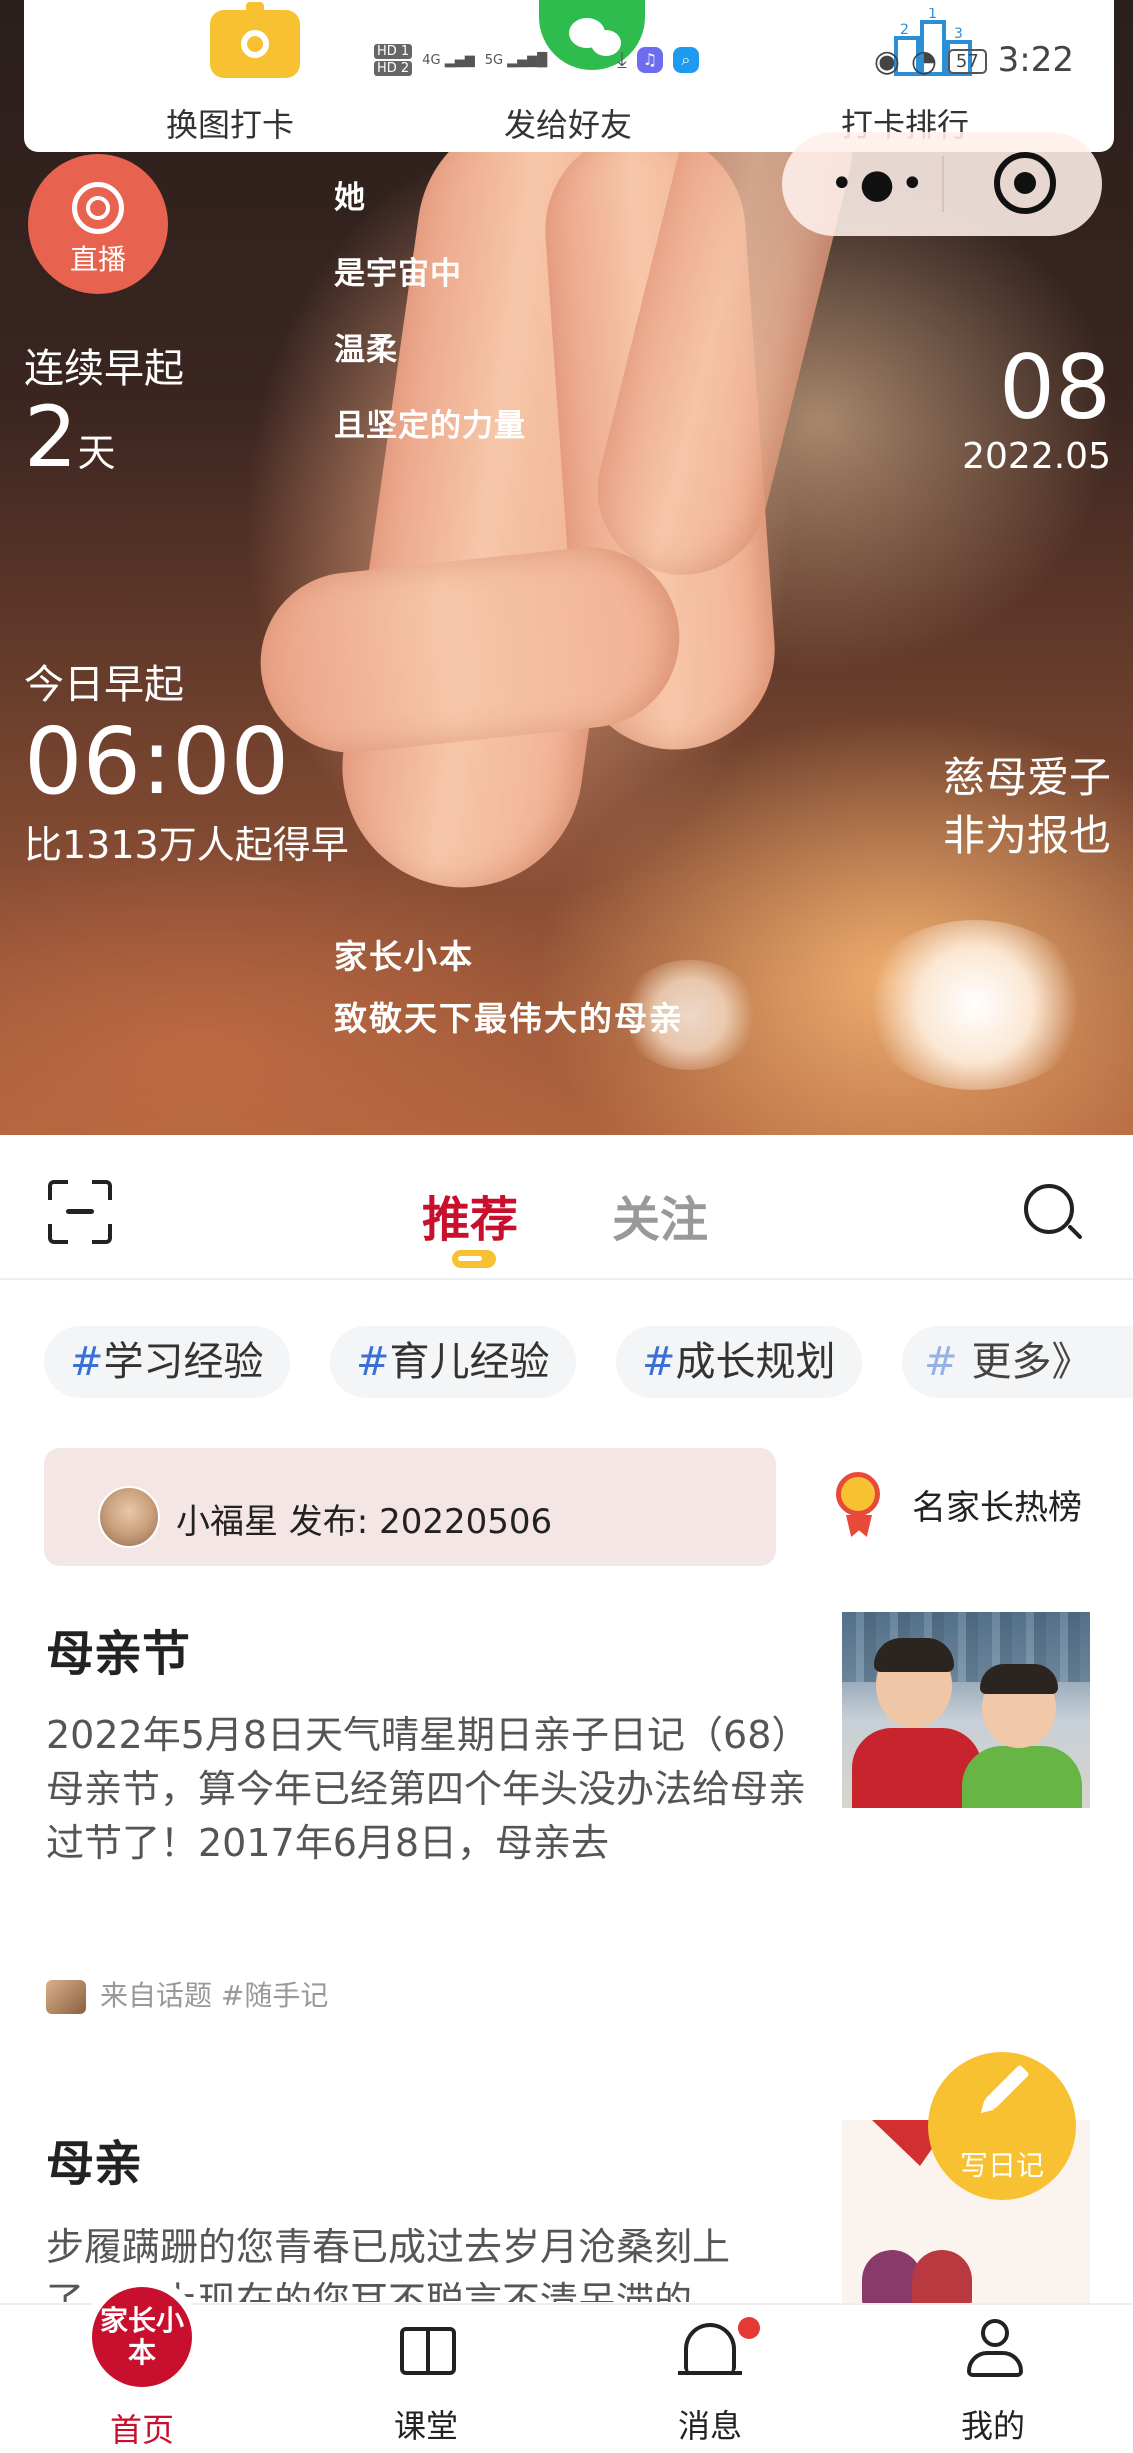 Image resolution: width=1133 pixels, height=2453 pixels. Describe the element at coordinates (431, 60) in the screenshot. I see `4g-label: 4G` at that location.